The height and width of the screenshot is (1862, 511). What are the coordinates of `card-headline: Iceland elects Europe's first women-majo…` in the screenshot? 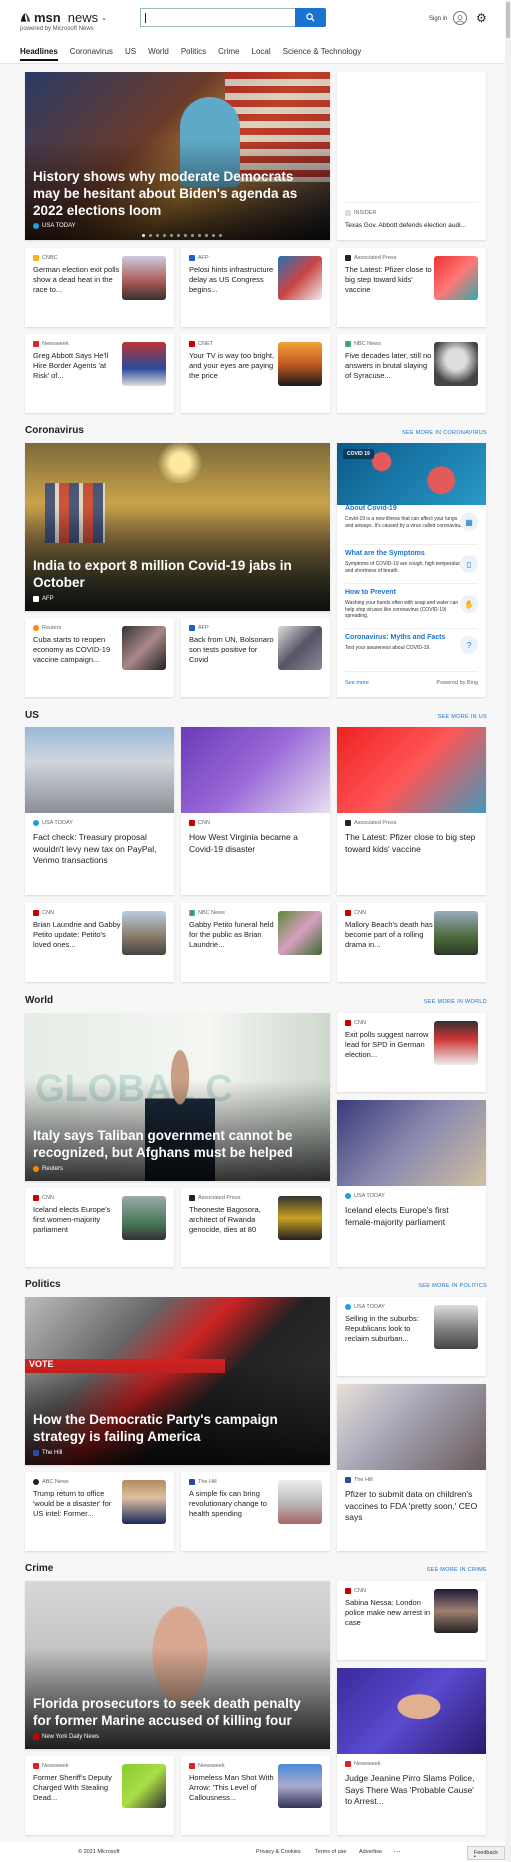 It's located at (77, 1220).